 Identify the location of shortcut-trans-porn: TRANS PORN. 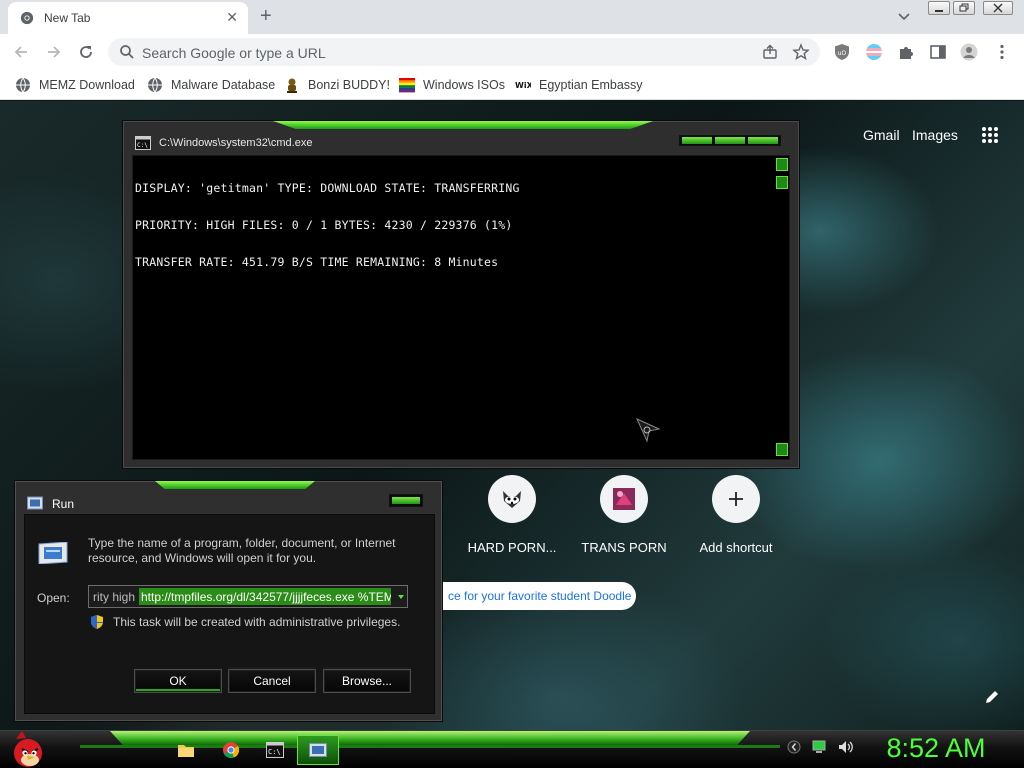
(624, 520).